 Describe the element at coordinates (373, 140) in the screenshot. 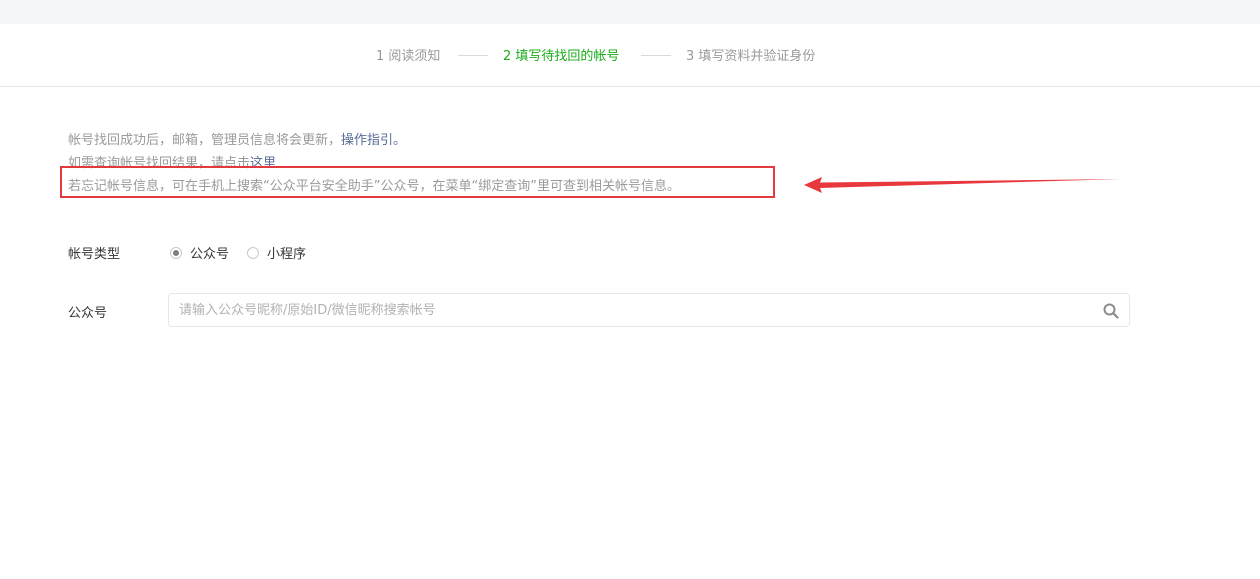

I see `operation-guide-link: 操作指引。` at that location.